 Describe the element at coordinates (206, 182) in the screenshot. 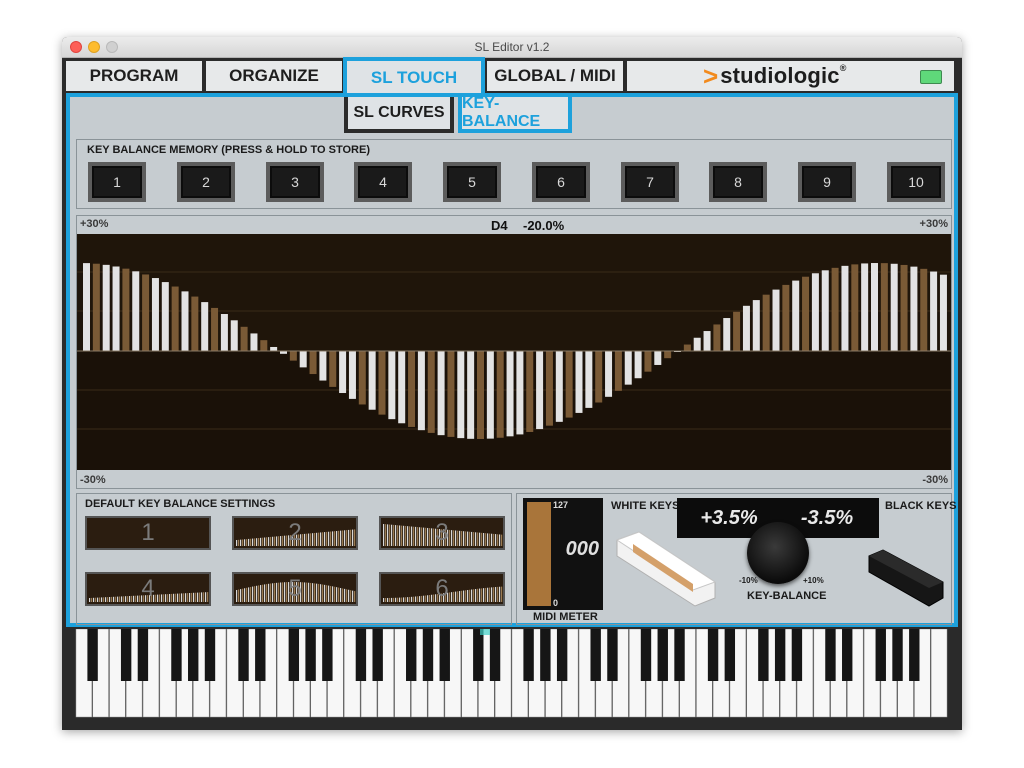

I see `memory-button-2: 2` at that location.